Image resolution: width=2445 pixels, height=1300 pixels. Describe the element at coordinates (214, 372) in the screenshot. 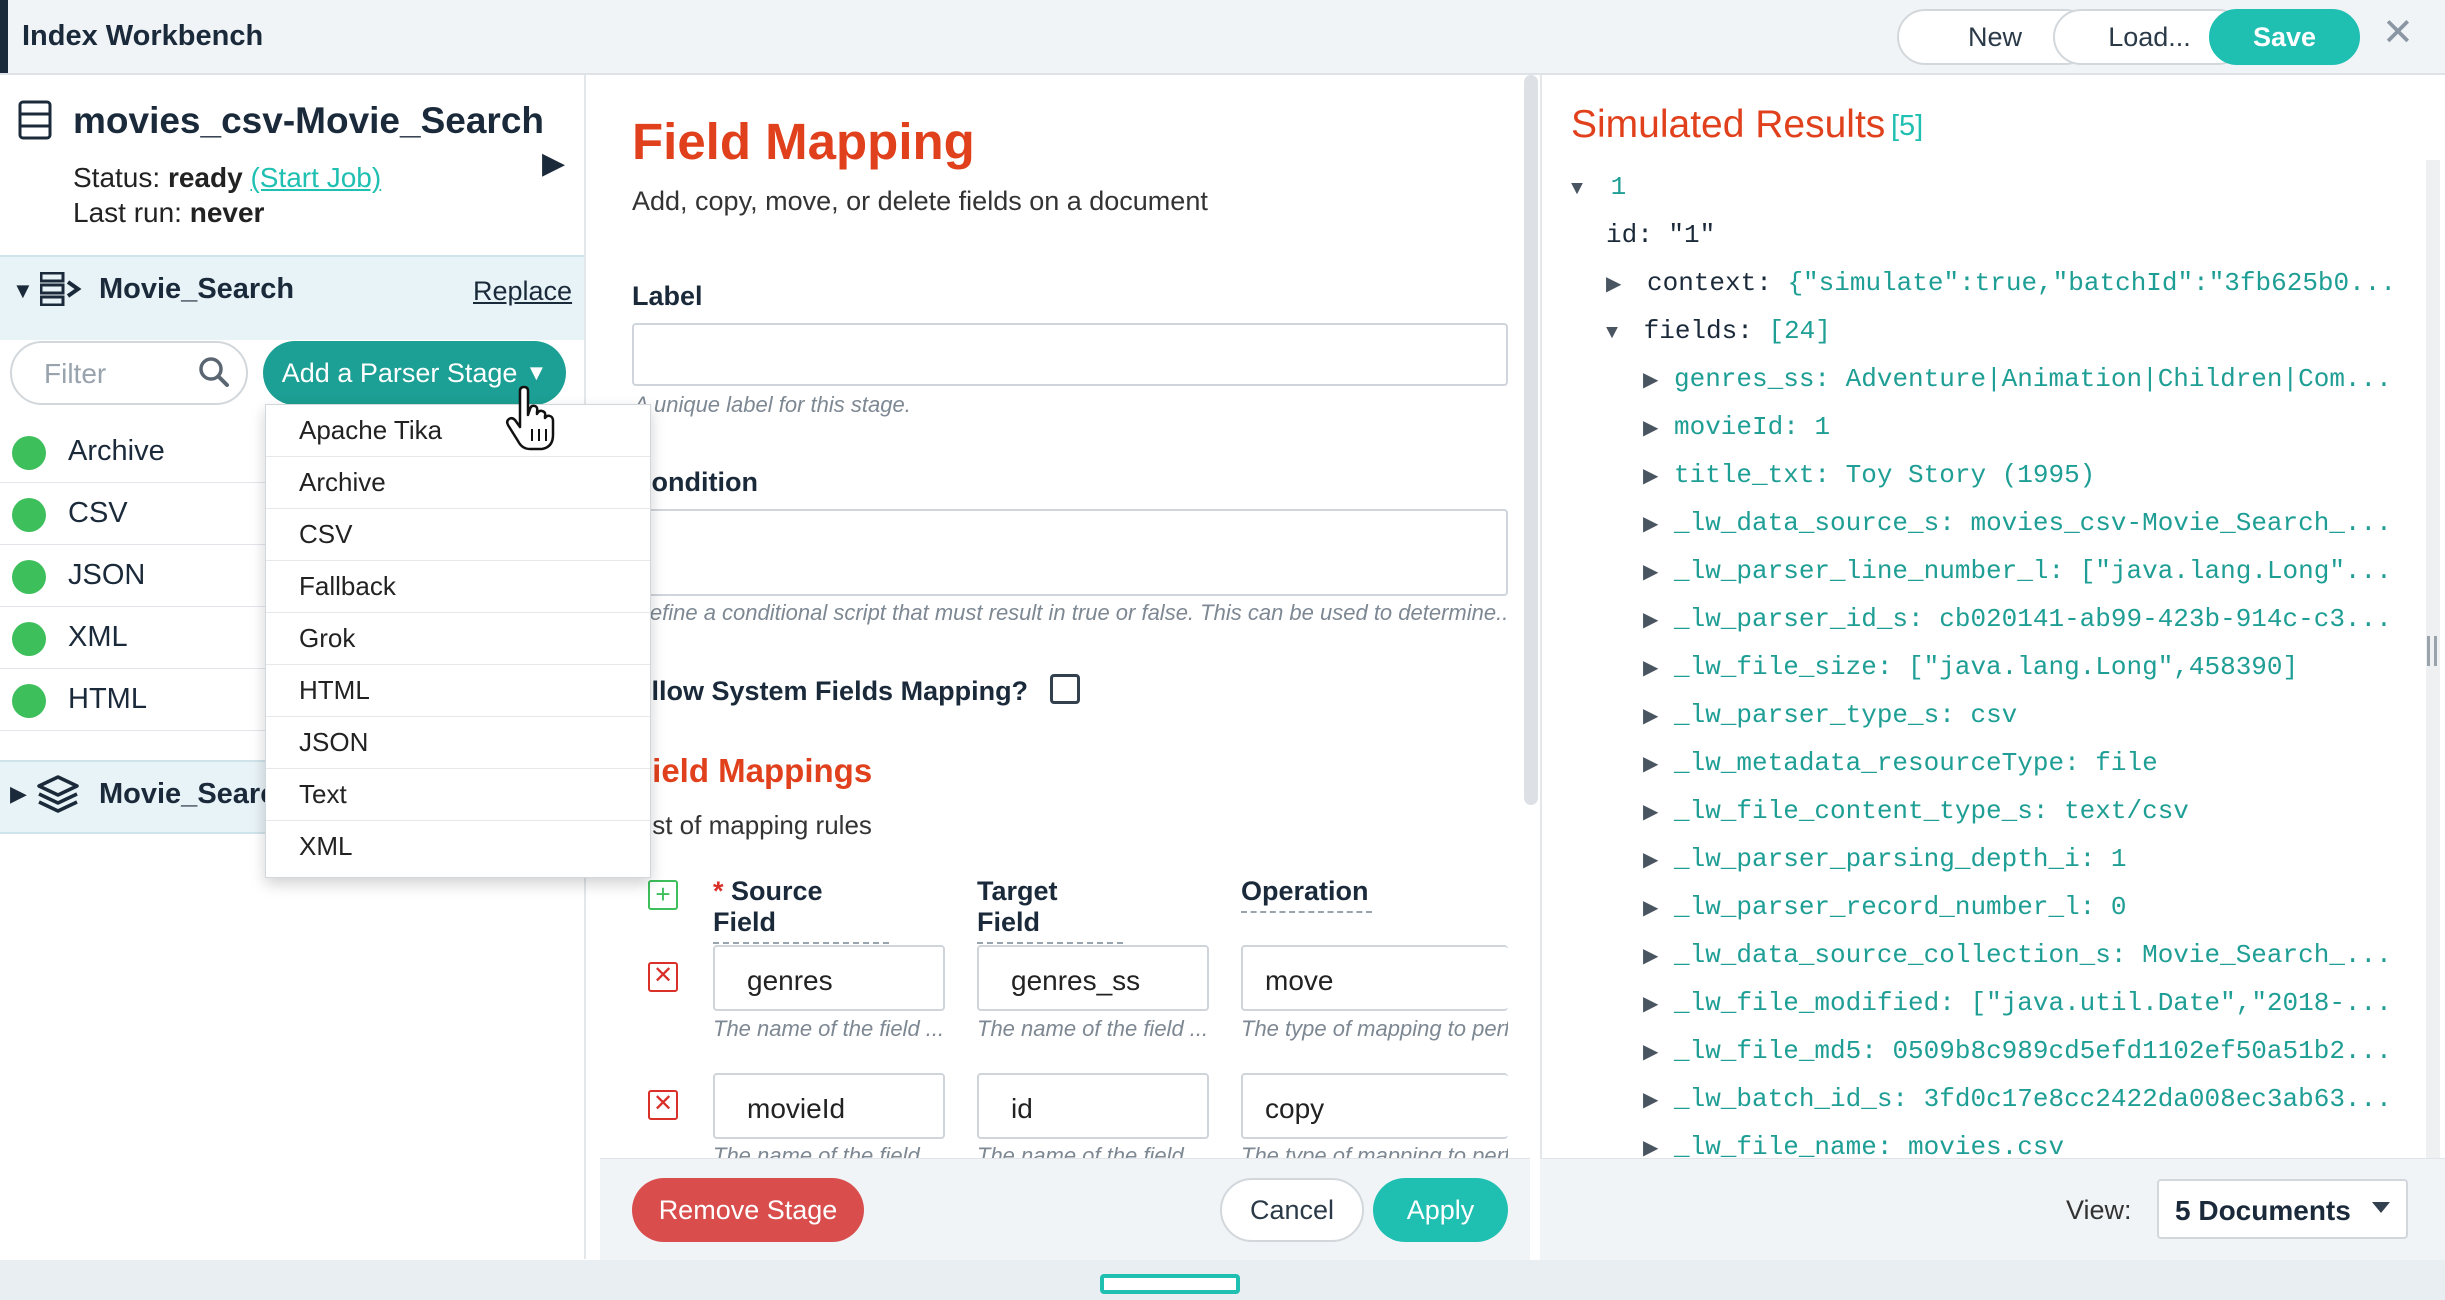

I see `search-icon` at that location.